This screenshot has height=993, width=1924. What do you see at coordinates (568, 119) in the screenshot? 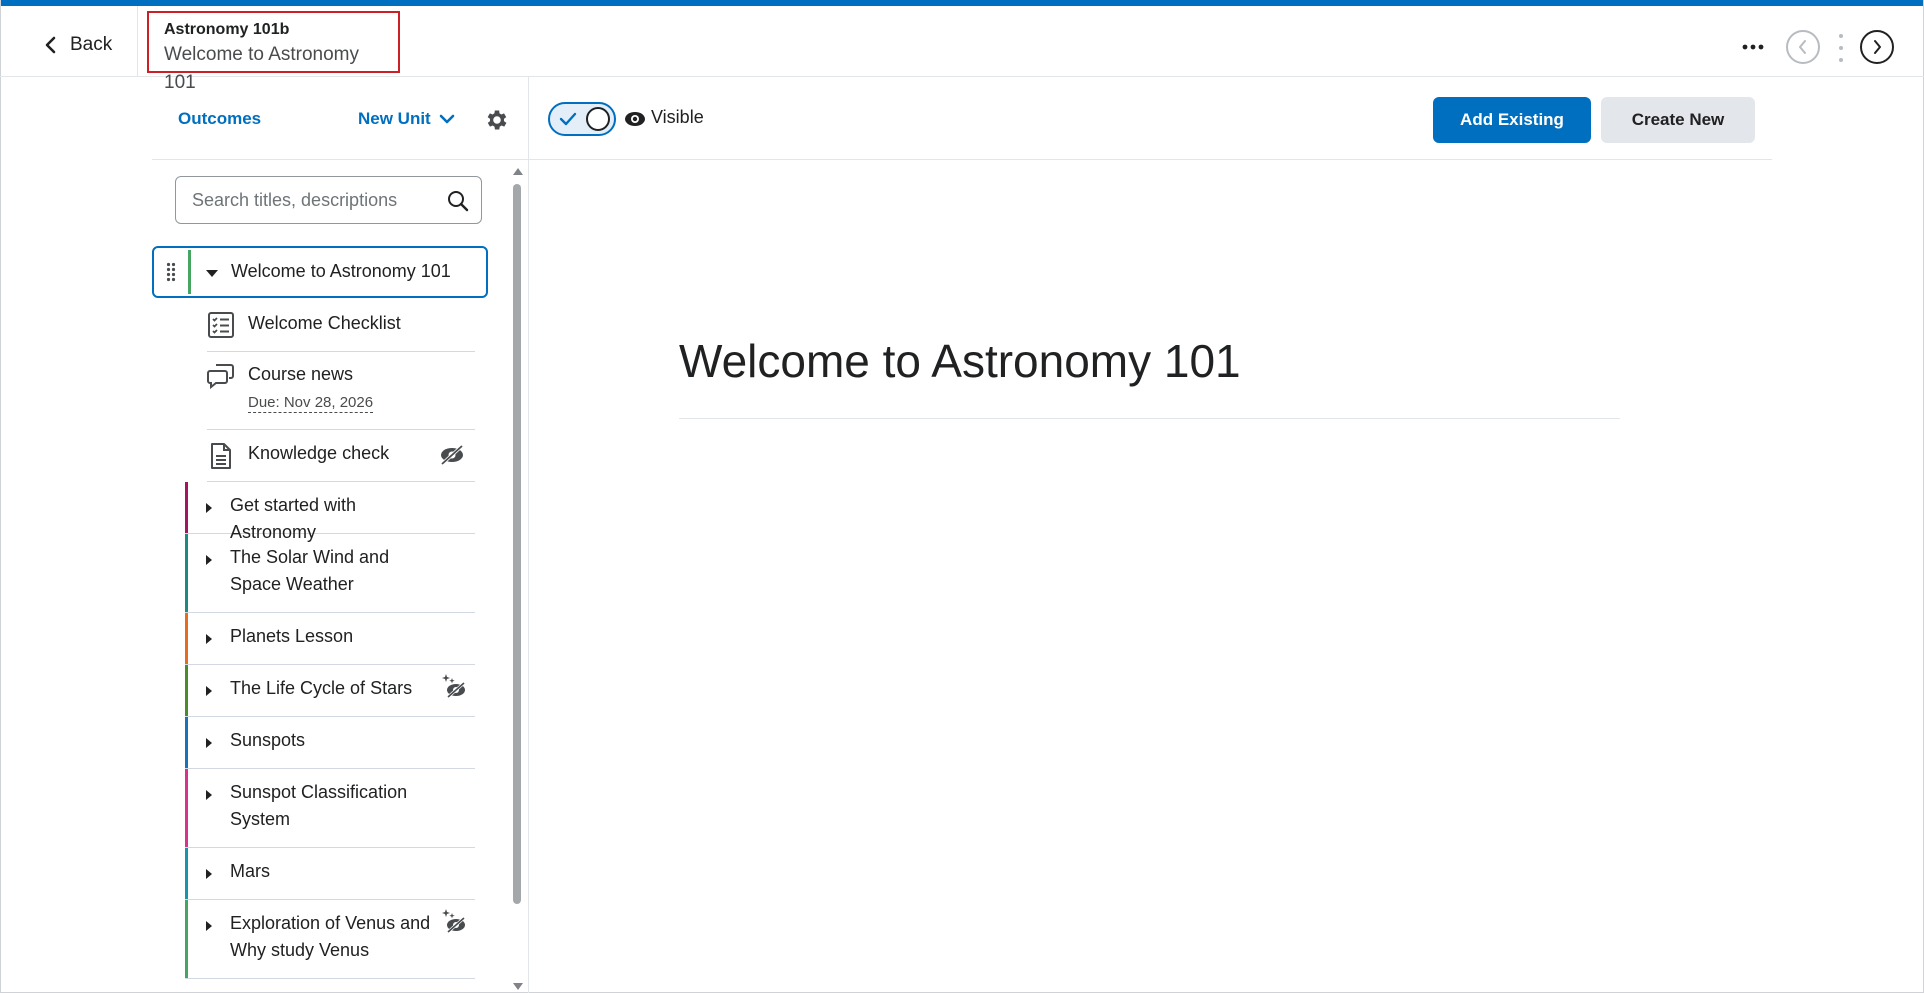
I see `check-icon` at bounding box center [568, 119].